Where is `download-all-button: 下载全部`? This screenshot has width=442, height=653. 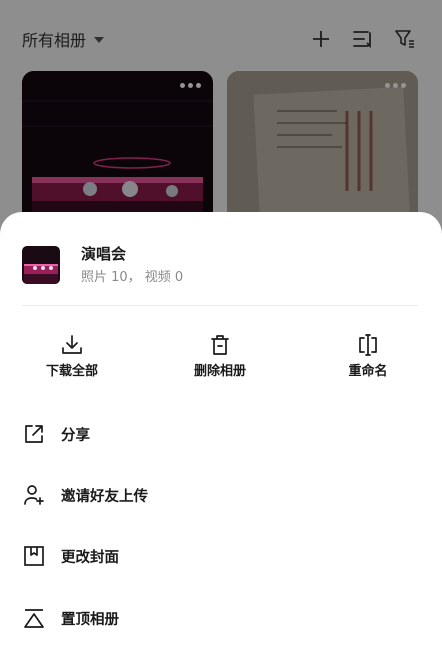 download-all-button: 下载全部 is located at coordinates (72, 356).